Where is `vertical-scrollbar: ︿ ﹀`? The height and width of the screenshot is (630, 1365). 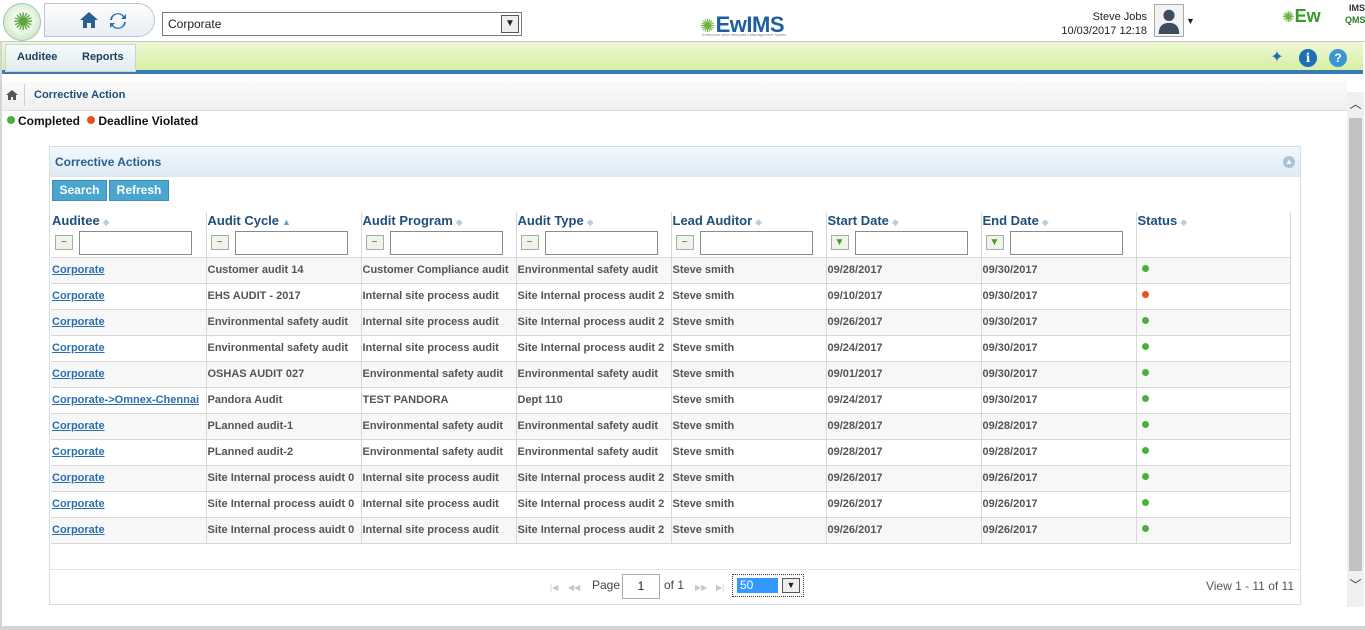
vertical-scrollbar: ︿ ﹀ is located at coordinates (1355, 349).